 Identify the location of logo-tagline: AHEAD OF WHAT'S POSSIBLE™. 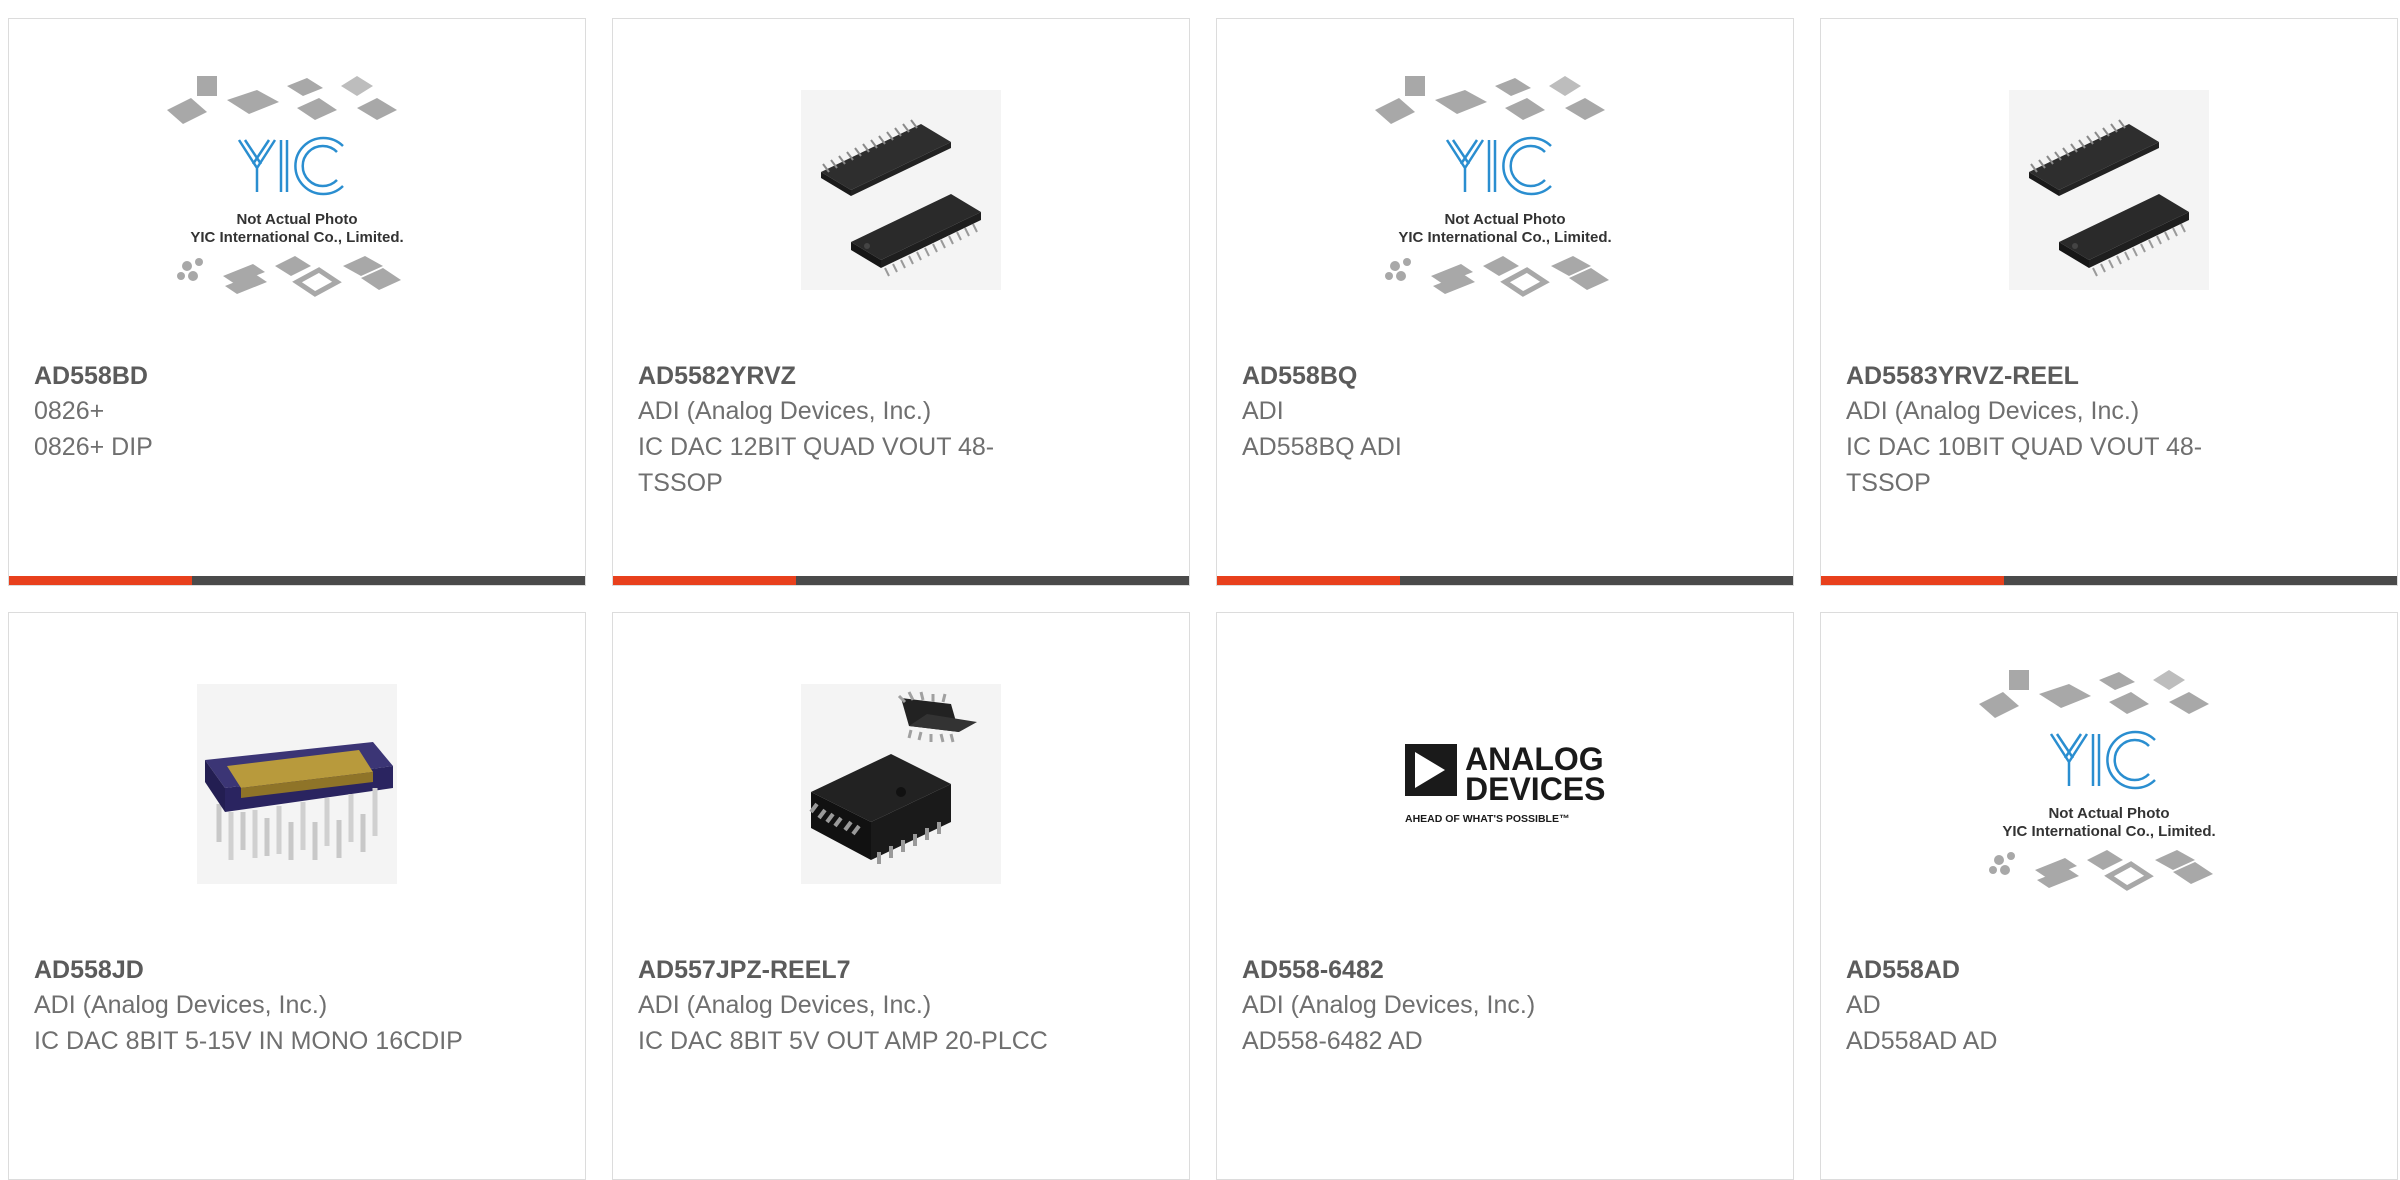
(1487, 819).